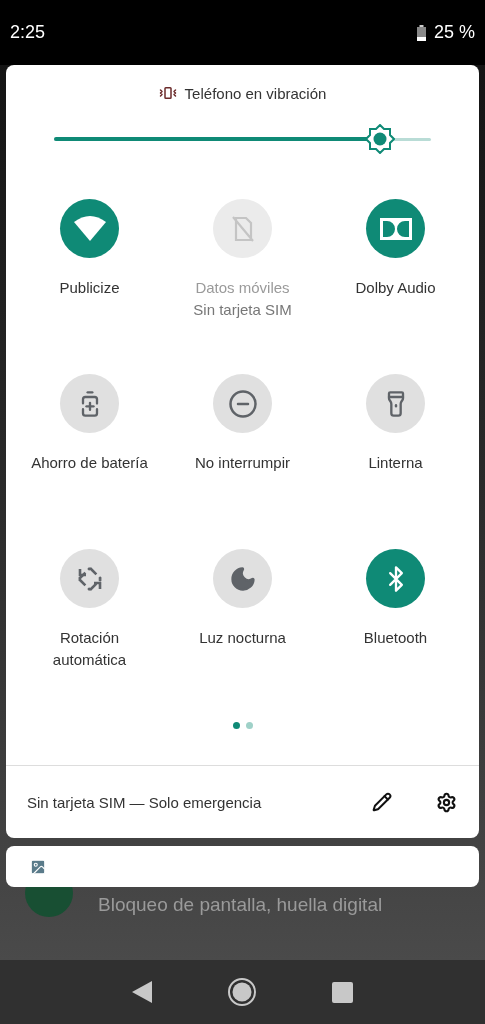 The image size is (485, 1024). I want to click on recents-button, so click(342, 992).